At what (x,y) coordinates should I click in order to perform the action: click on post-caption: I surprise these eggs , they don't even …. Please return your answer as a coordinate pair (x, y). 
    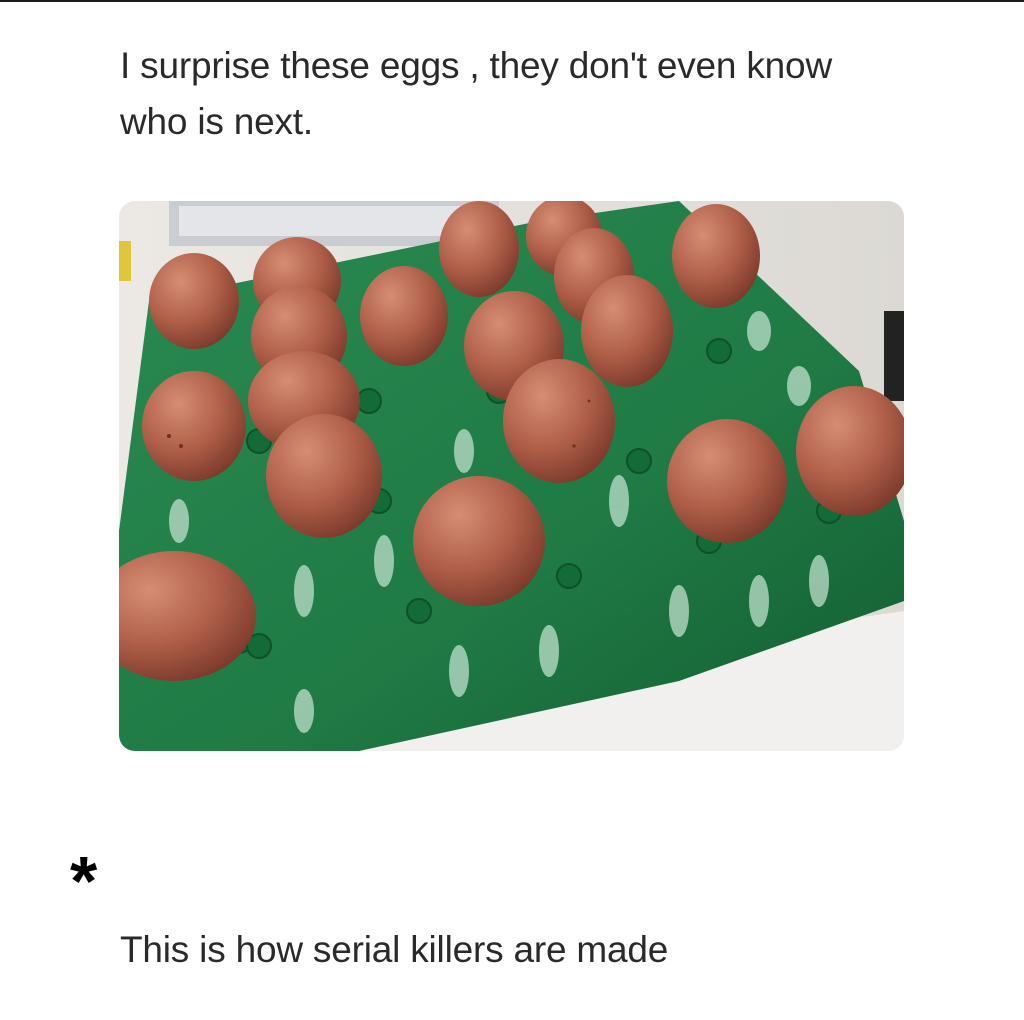
    Looking at the image, I should click on (476, 93).